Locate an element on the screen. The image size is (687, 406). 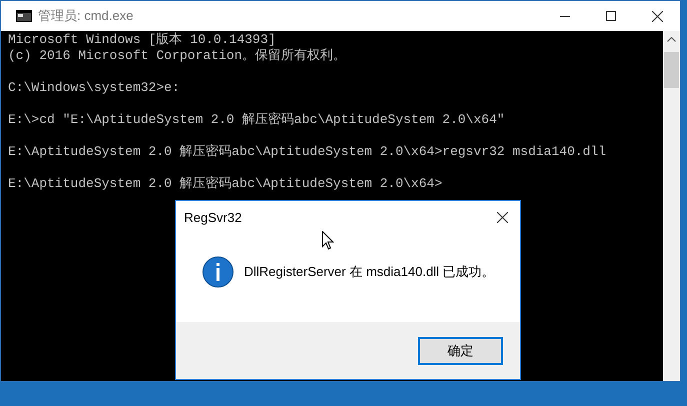
dialog-title: RegSvr32 is located at coordinates (213, 217).